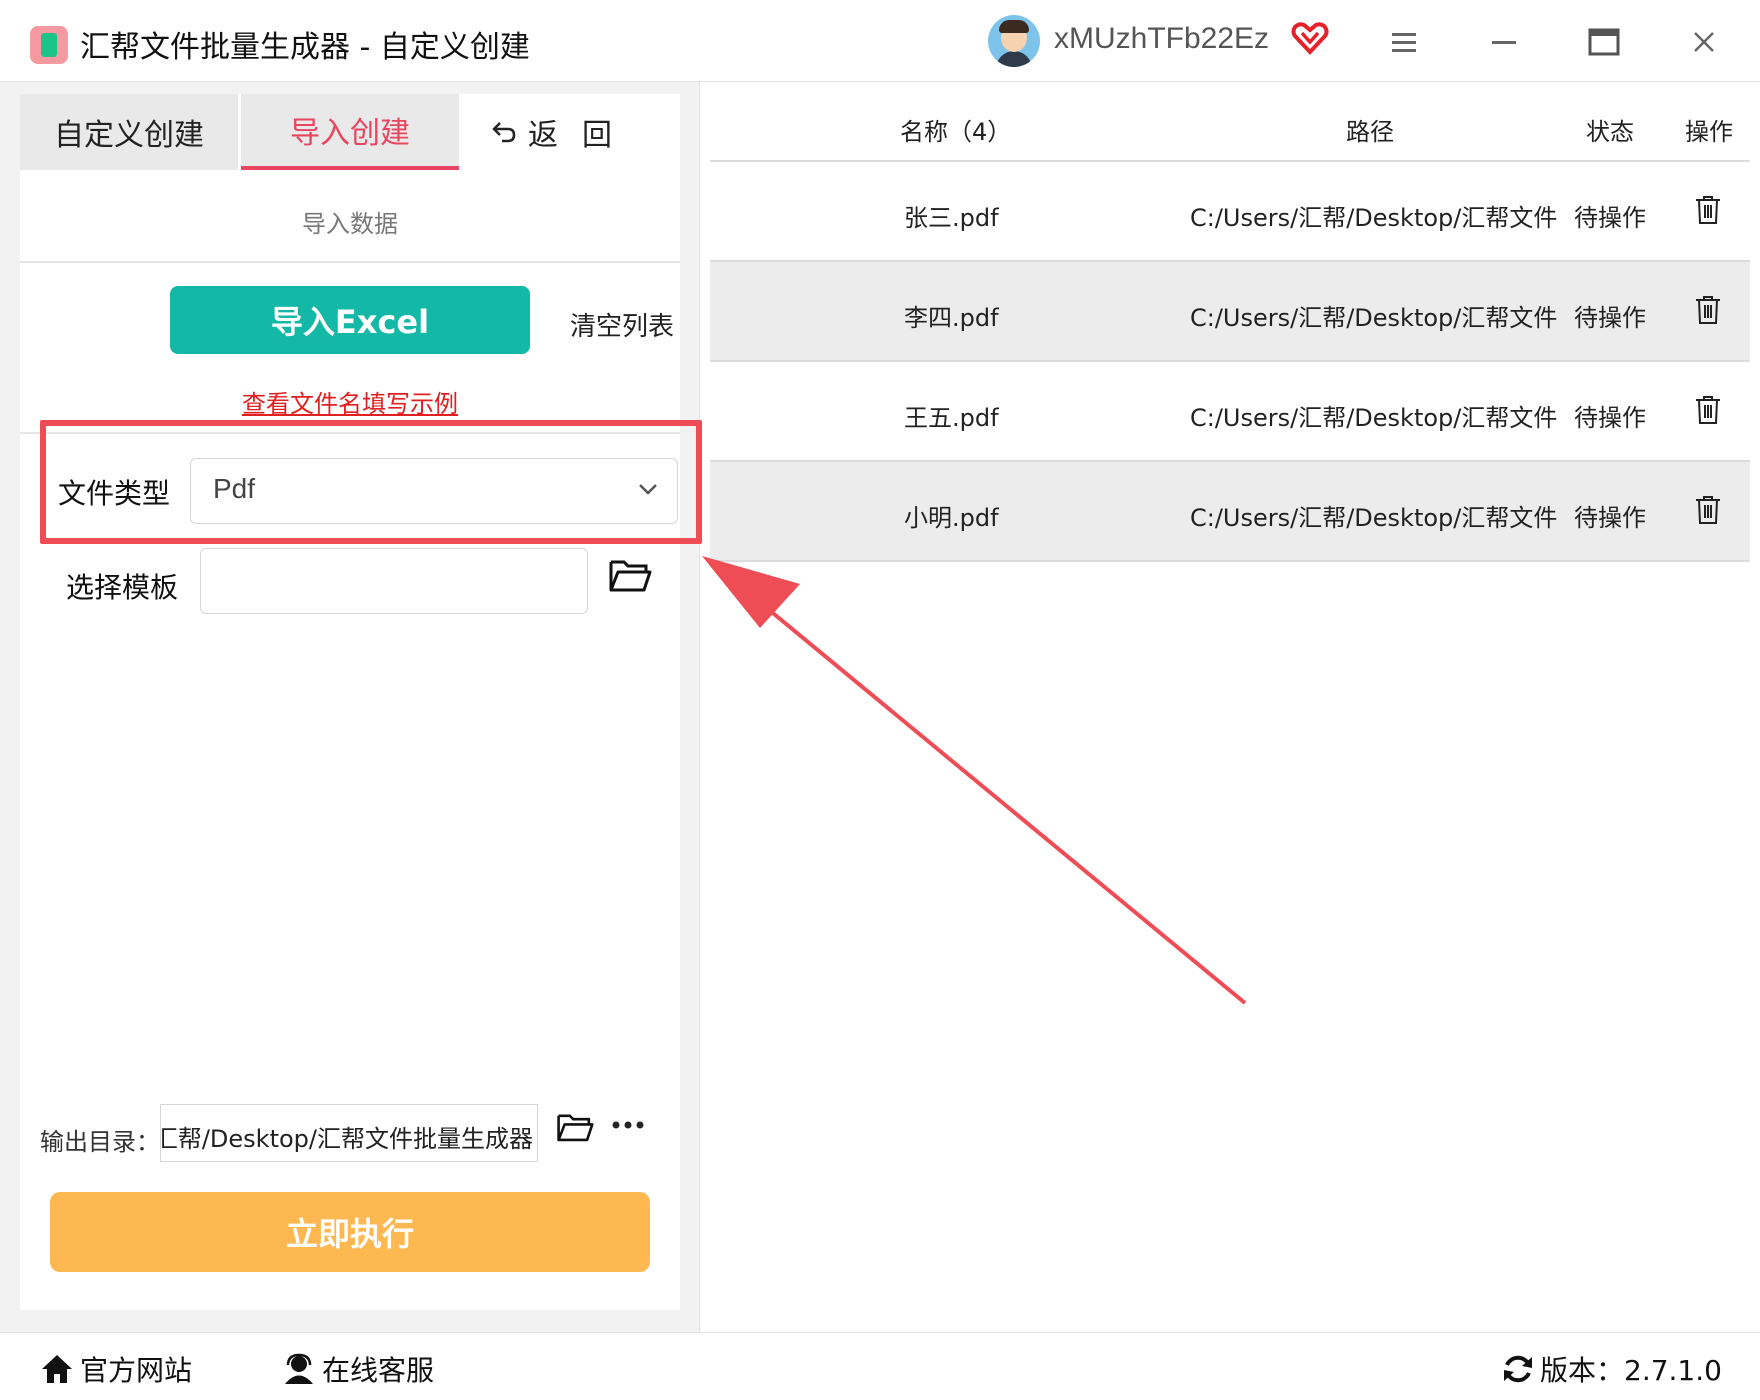  Describe the element at coordinates (1014, 41) in the screenshot. I see `user-avatar` at that location.